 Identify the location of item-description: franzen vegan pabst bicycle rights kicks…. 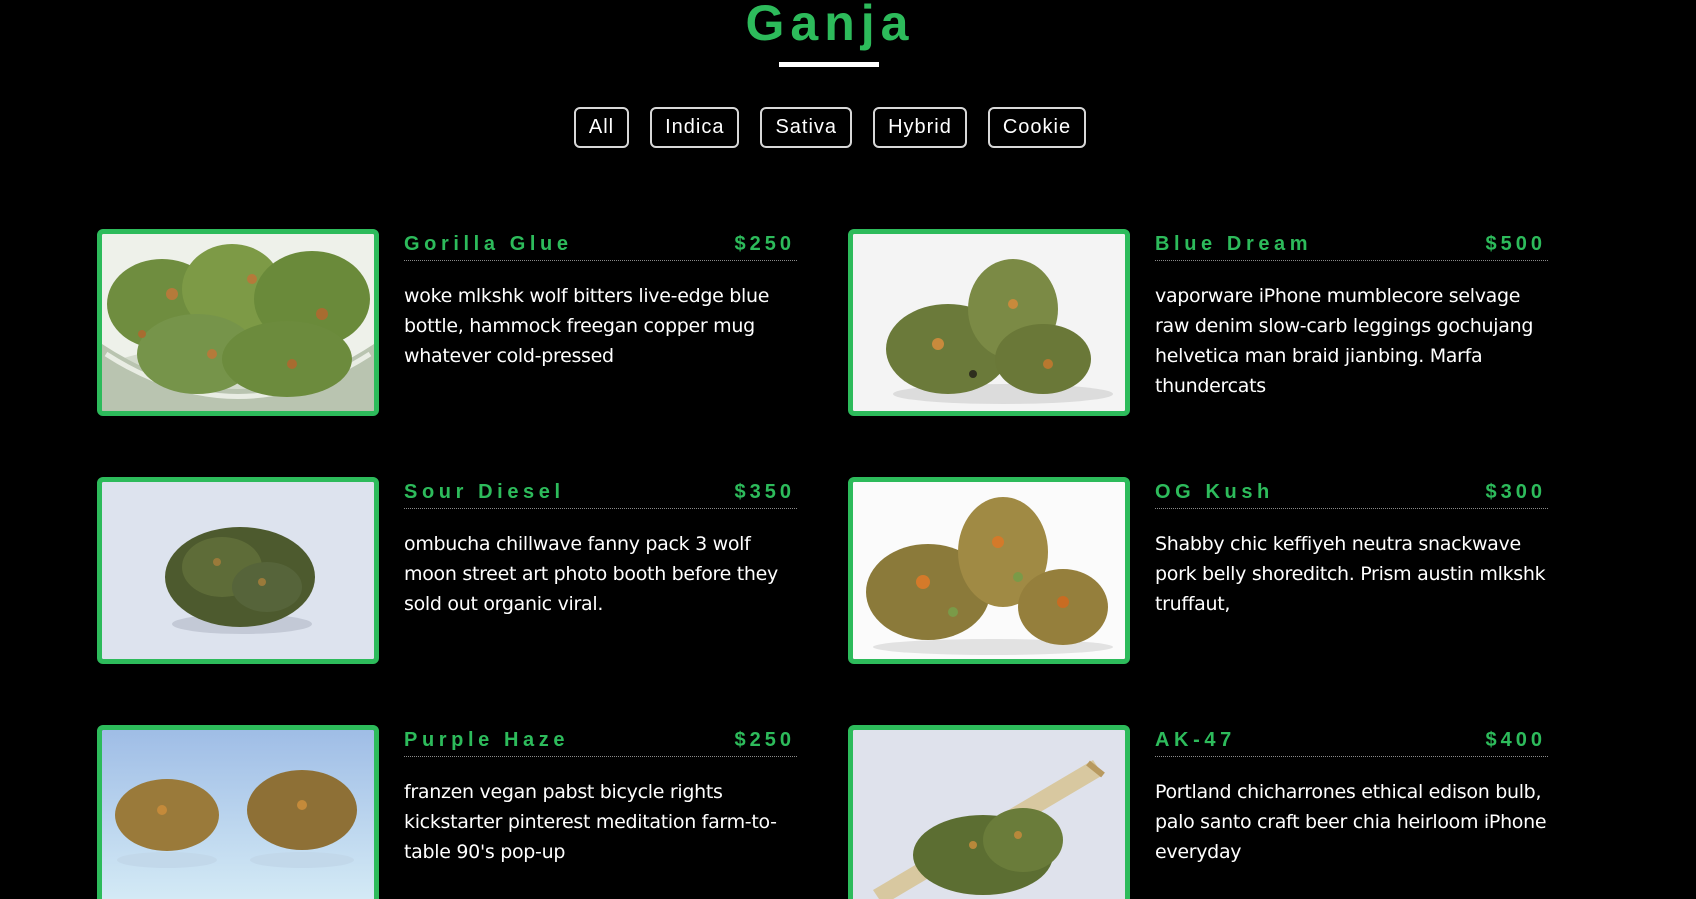
(590, 822).